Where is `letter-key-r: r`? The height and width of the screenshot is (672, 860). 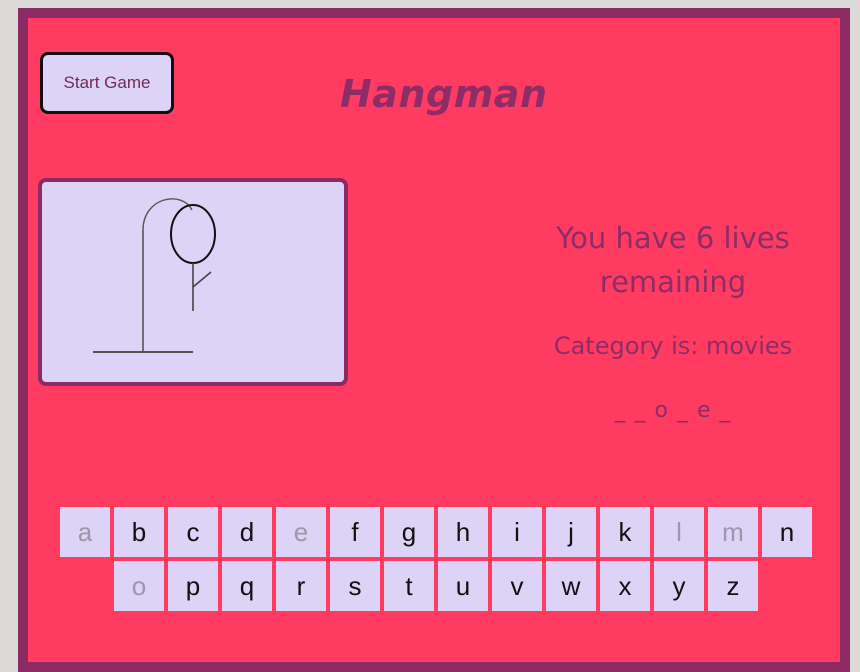 letter-key-r: r is located at coordinates (301, 586).